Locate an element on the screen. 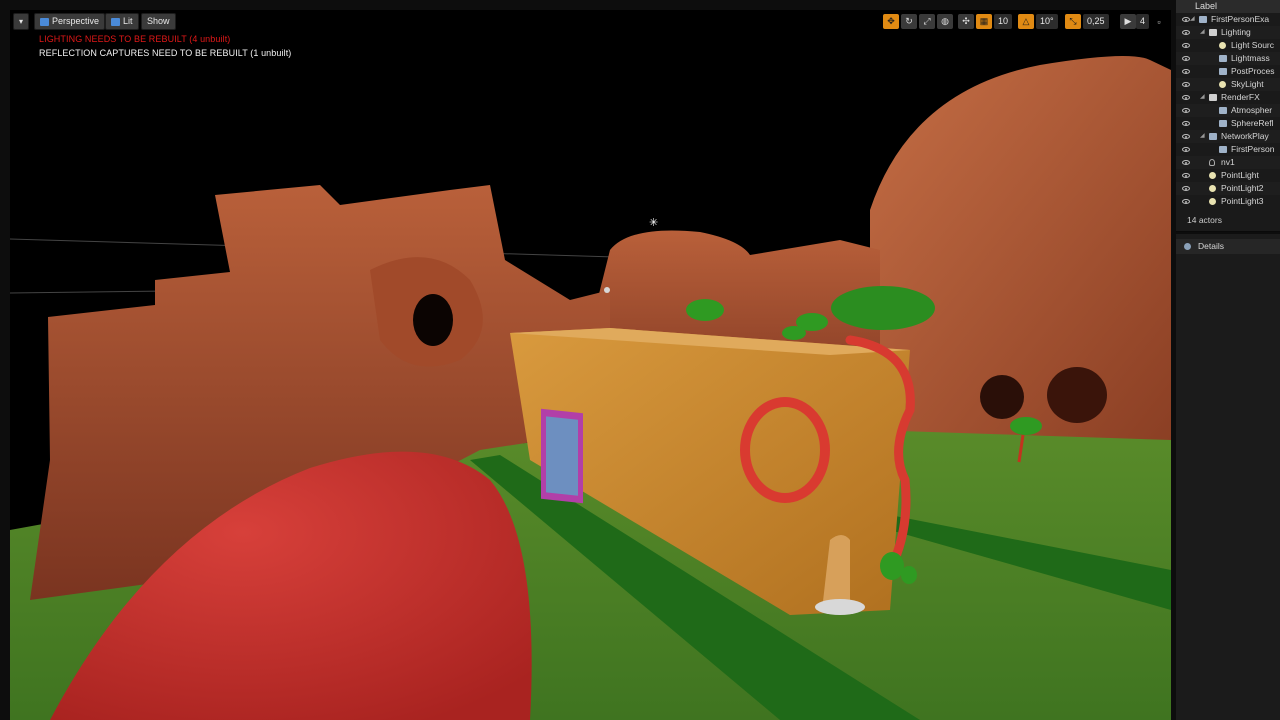  scale-tool-icon: ⤢ is located at coordinates (927, 21).